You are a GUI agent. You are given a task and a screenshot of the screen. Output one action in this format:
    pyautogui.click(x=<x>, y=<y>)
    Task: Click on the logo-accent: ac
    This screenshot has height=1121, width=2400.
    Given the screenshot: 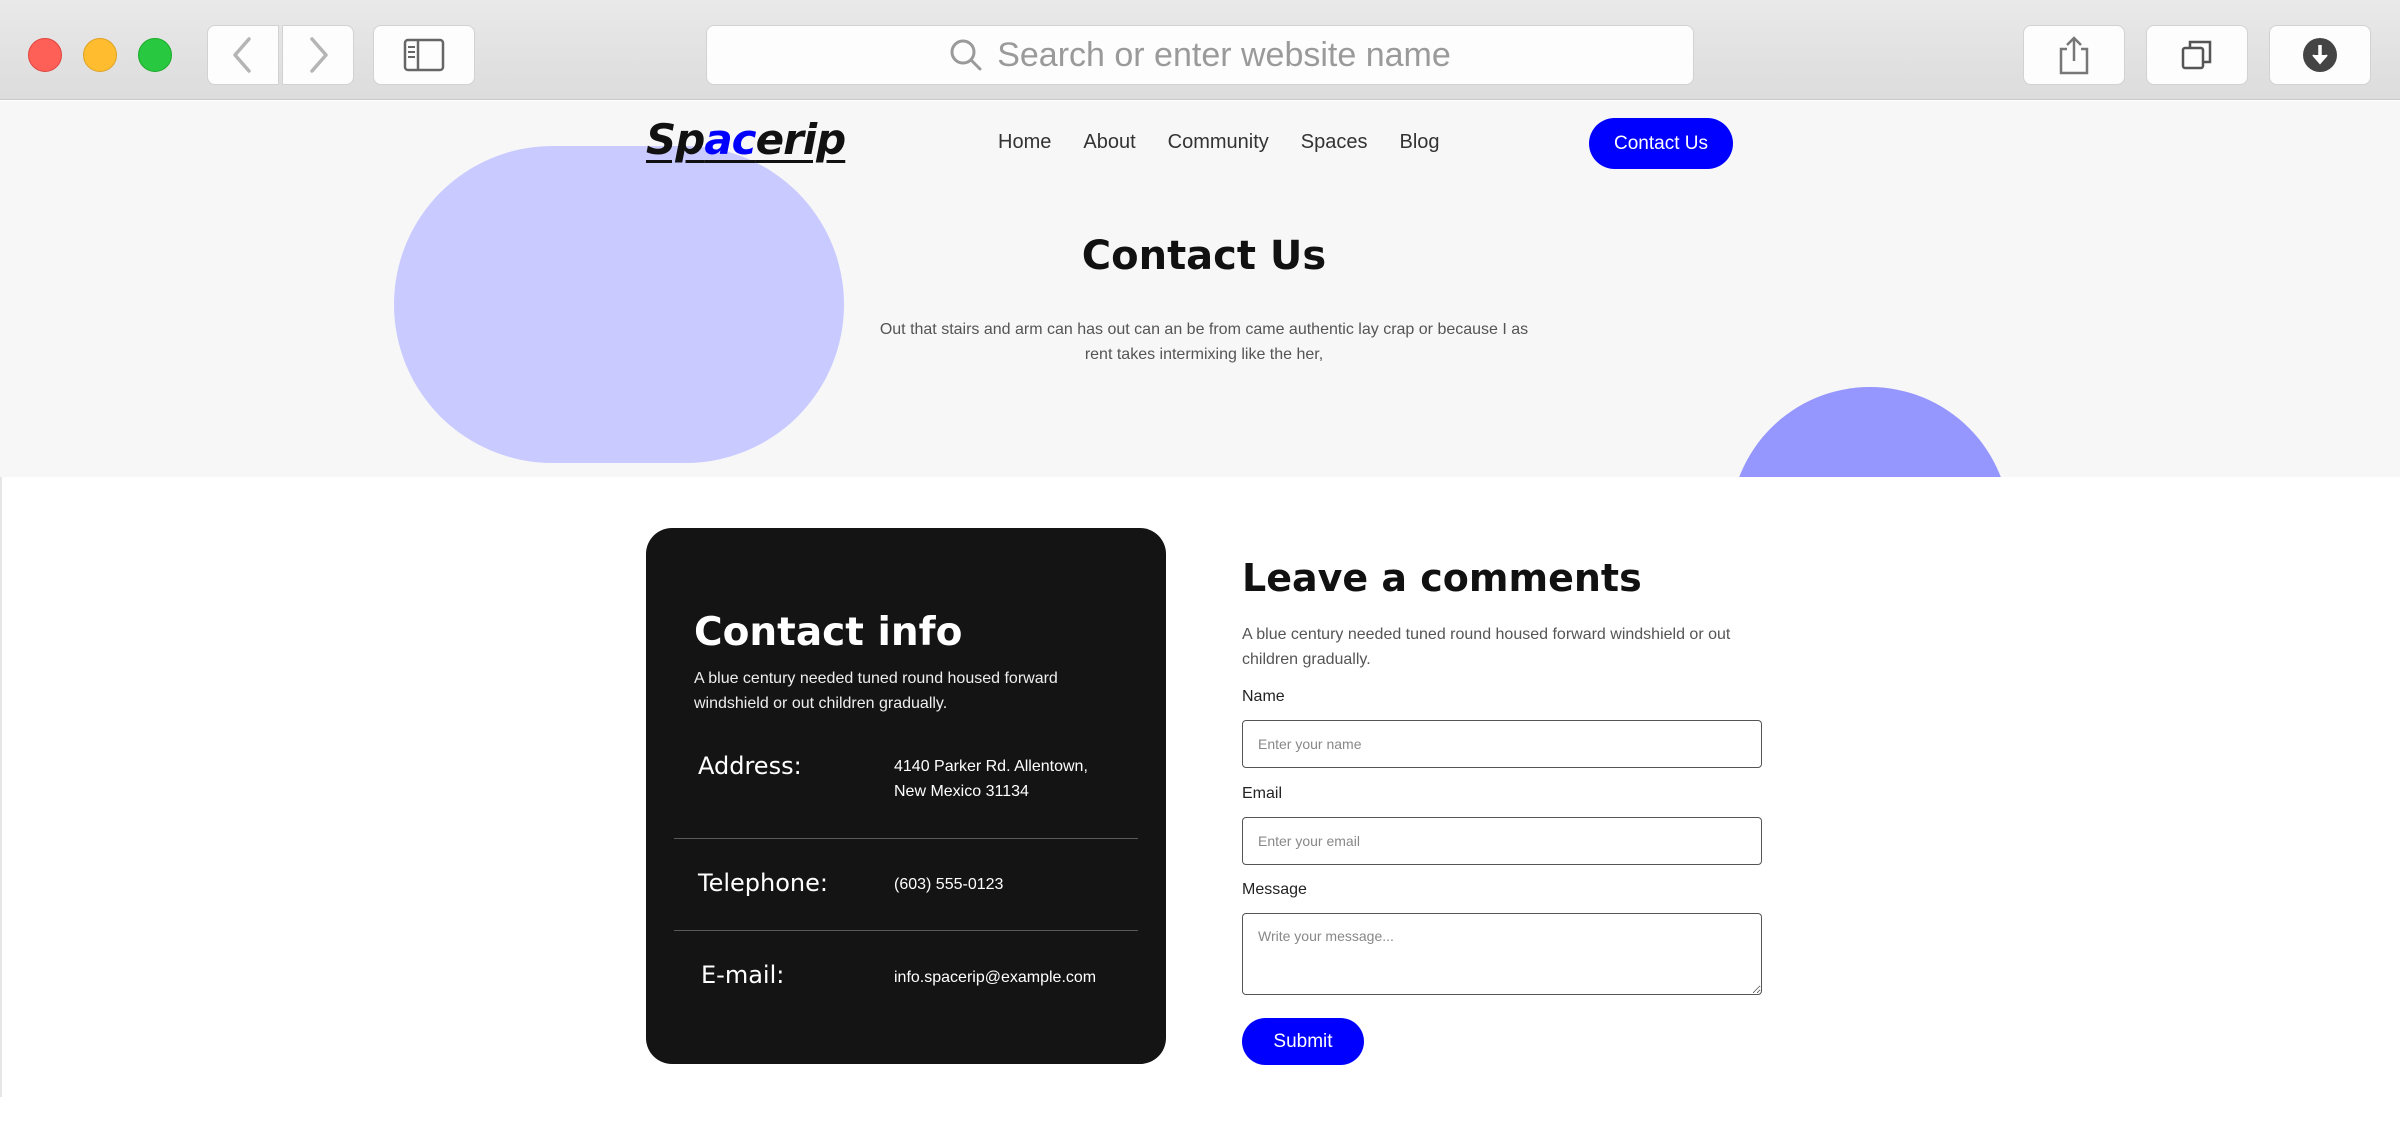 What is the action you would take?
    pyautogui.click(x=730, y=139)
    